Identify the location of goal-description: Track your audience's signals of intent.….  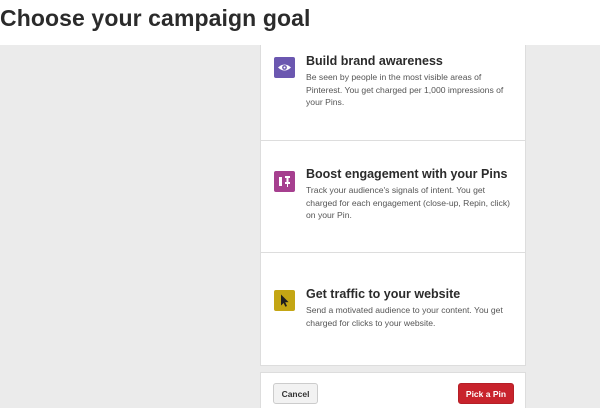
(408, 202).